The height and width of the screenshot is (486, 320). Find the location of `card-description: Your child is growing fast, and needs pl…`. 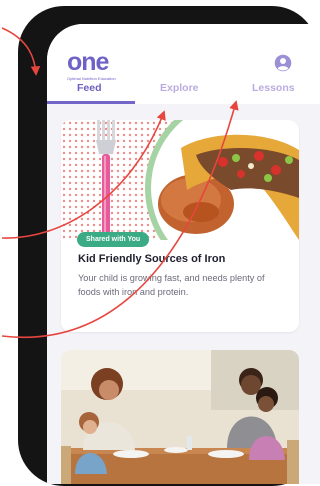

card-description: Your child is growing fast, and needs pl… is located at coordinates (171, 285).